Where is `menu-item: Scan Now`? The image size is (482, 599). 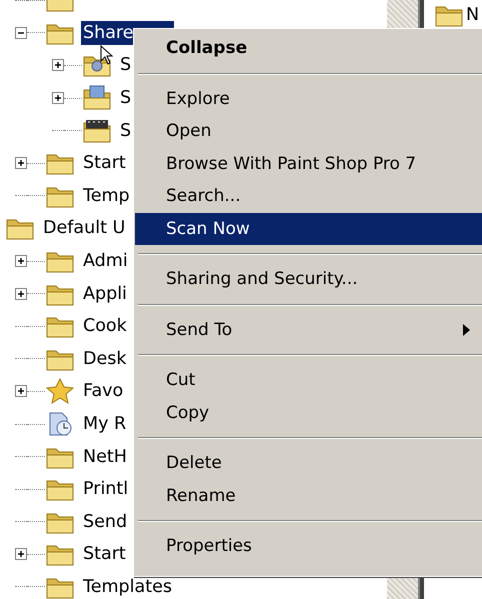 menu-item: Scan Now is located at coordinates (308, 228).